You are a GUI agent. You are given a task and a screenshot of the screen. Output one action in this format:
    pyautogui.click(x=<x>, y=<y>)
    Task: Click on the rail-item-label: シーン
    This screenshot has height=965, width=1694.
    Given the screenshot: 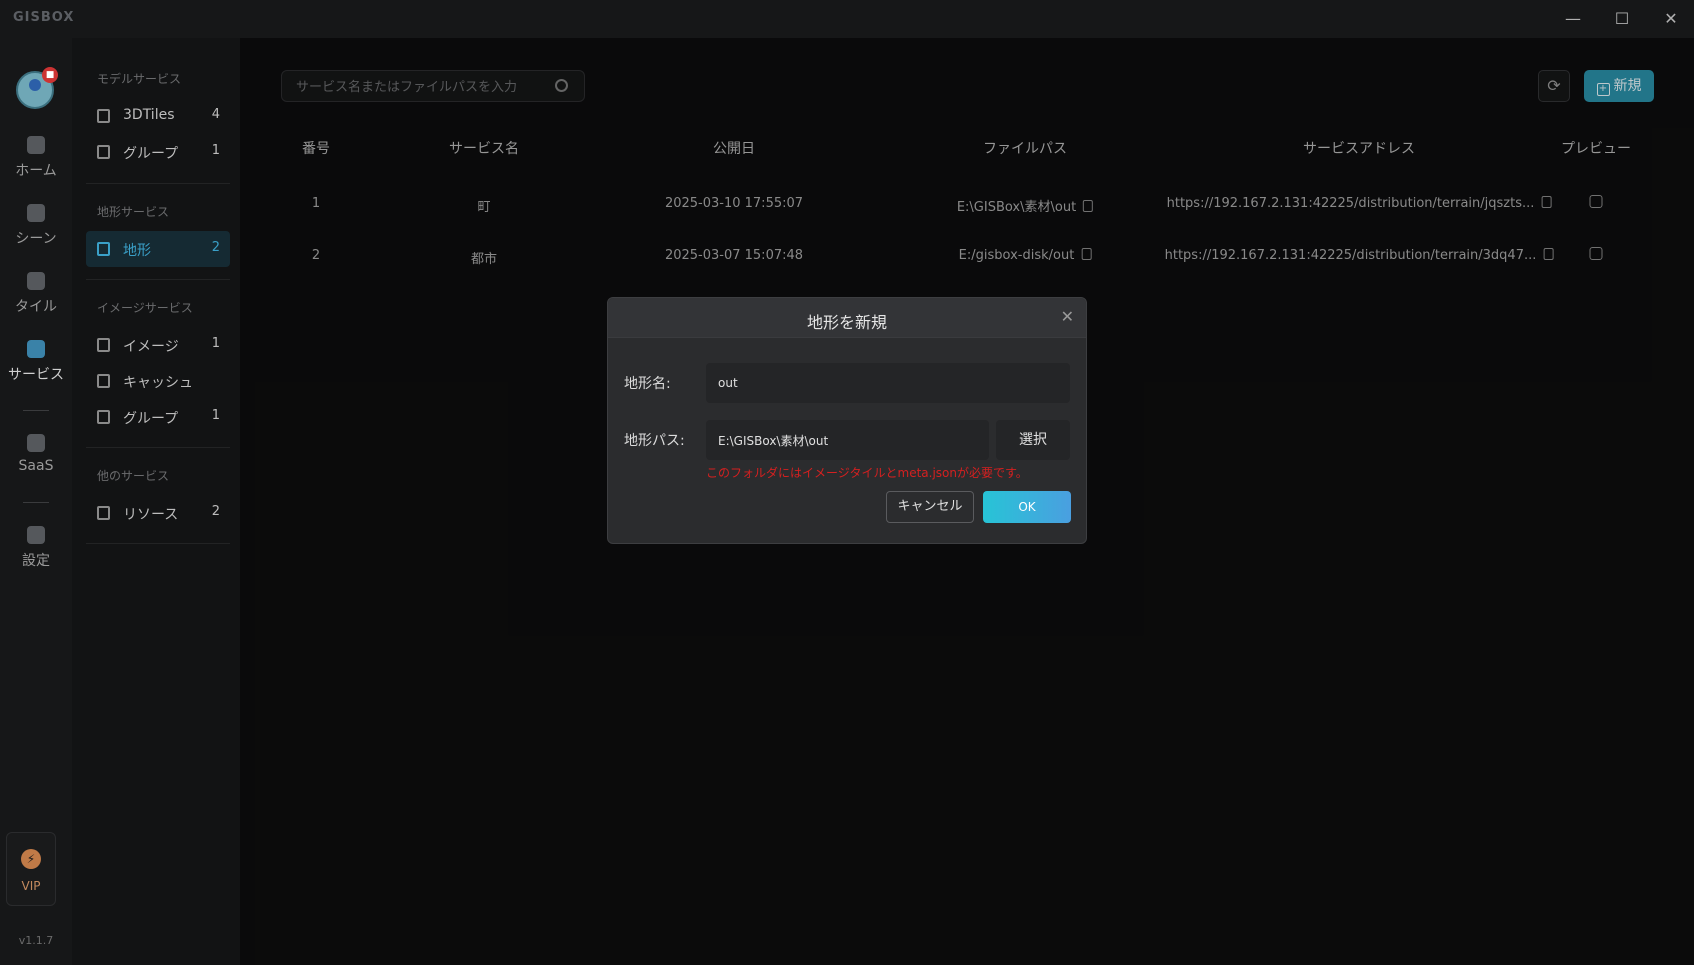 What is the action you would take?
    pyautogui.click(x=36, y=239)
    